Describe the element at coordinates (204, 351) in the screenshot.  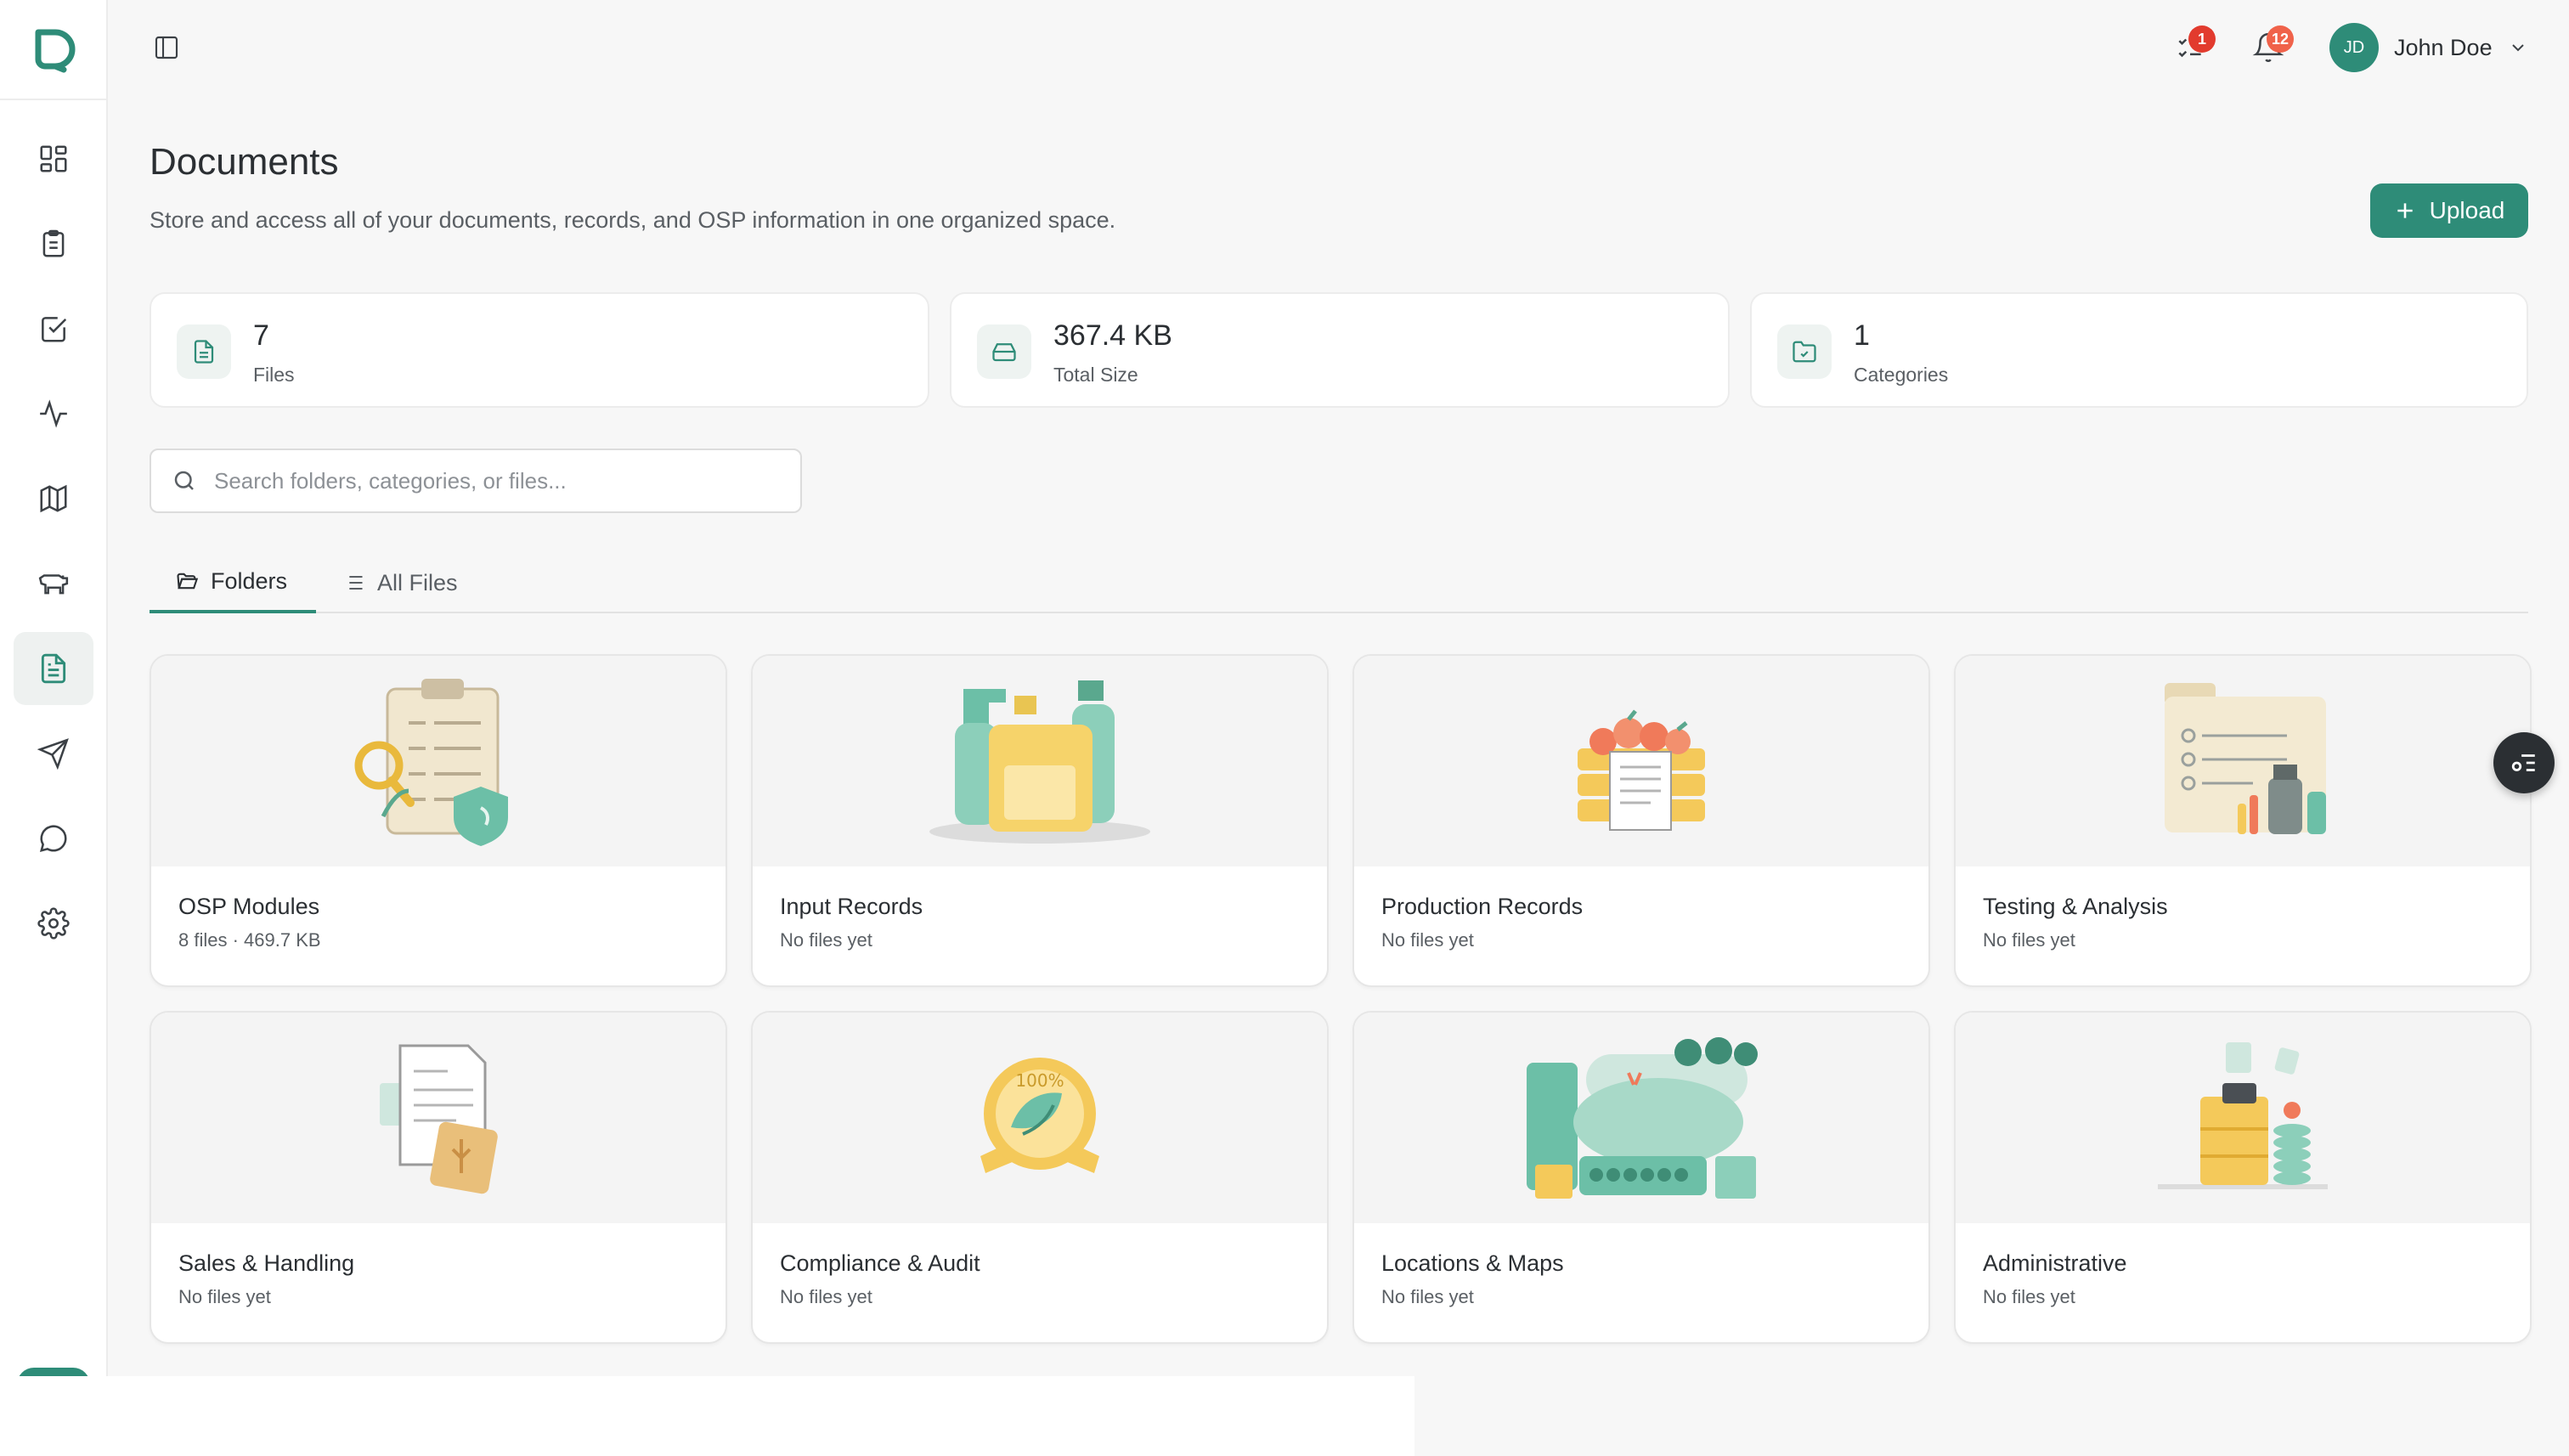
I see `file-icon` at that location.